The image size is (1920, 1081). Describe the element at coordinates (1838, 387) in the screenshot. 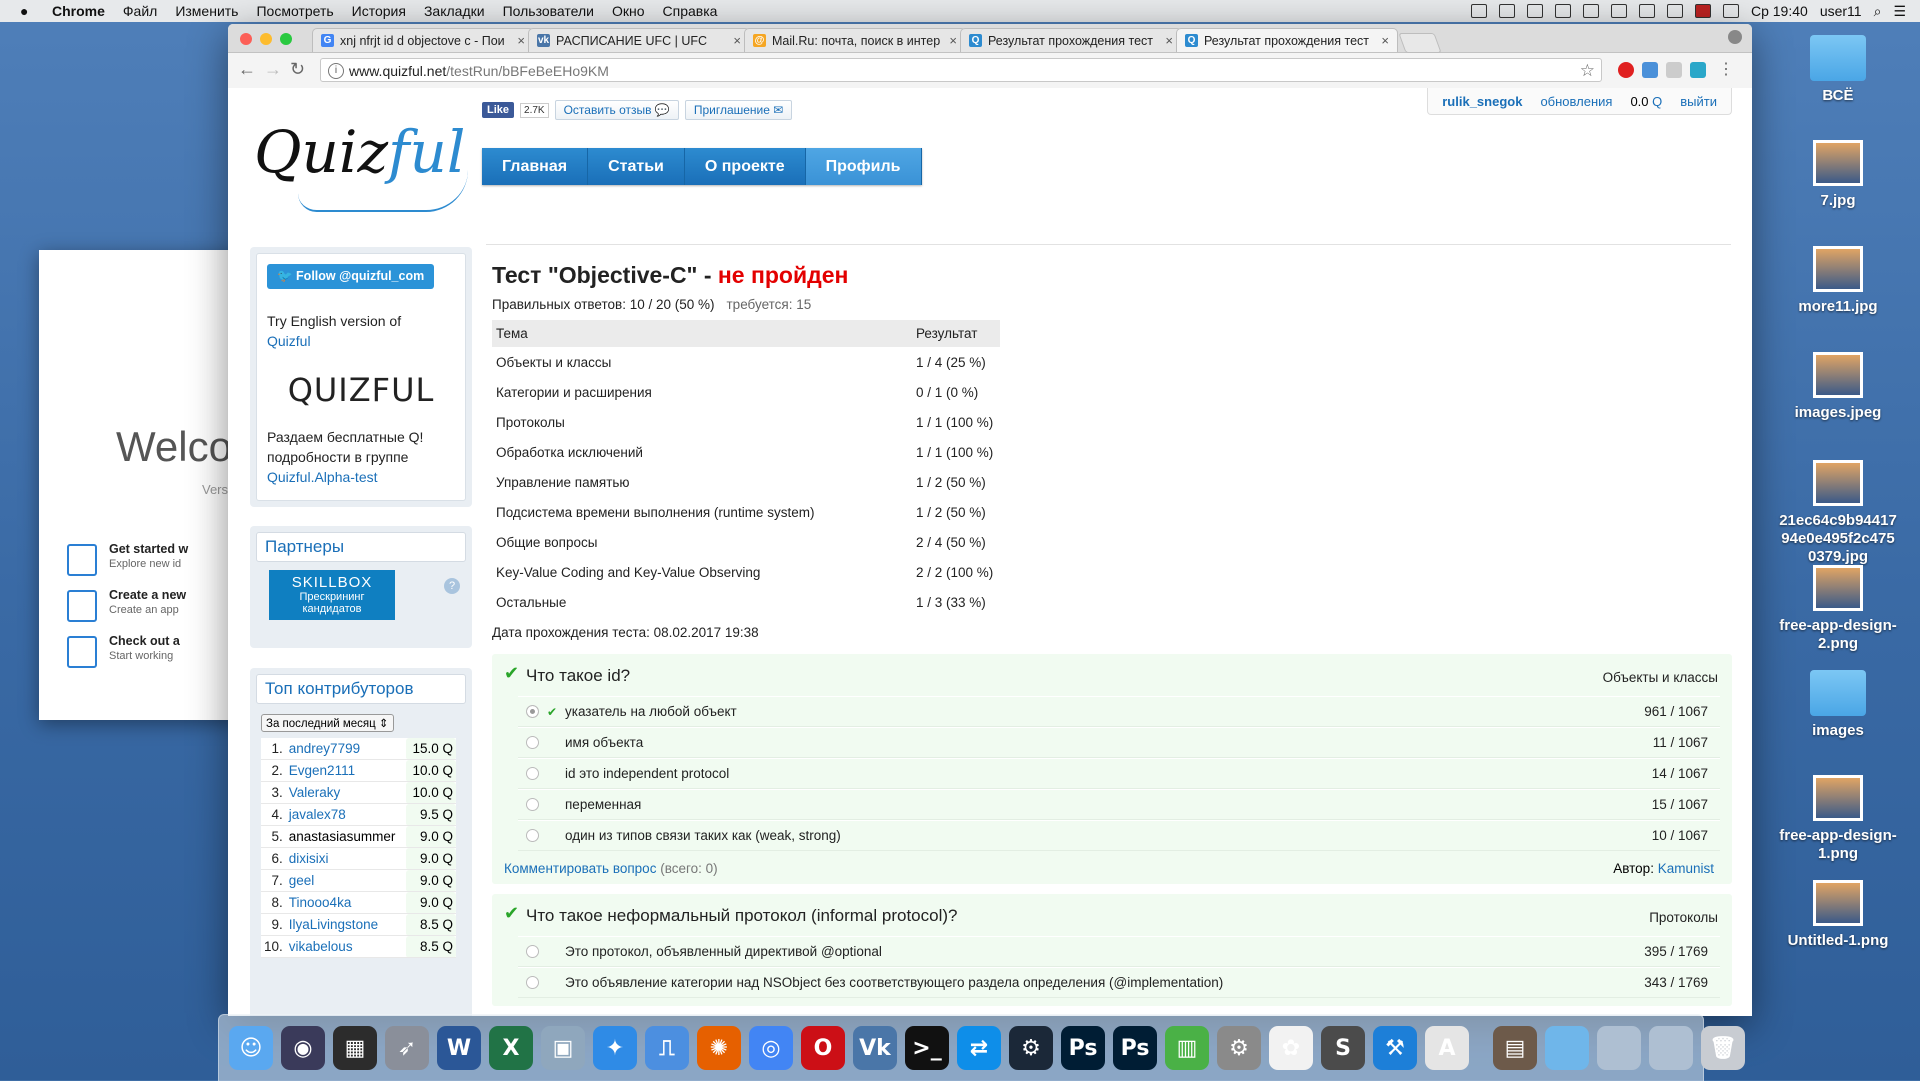

I see `desktop-file-3: images.jpeg` at that location.